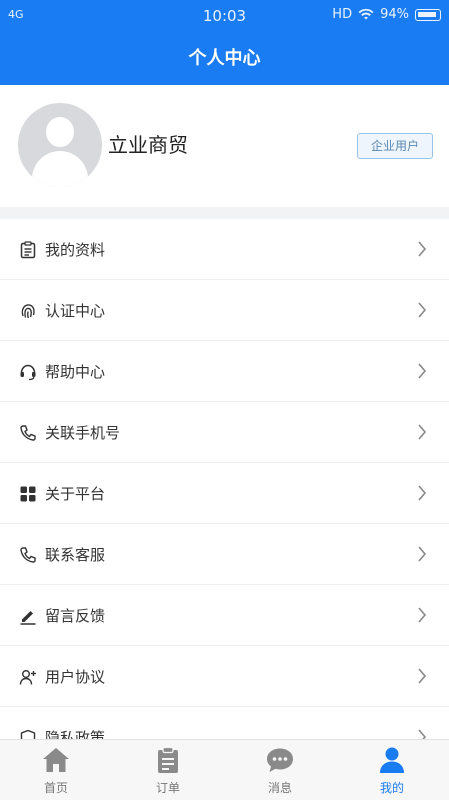  What do you see at coordinates (148, 145) in the screenshot?
I see `profile-name: 立业商贸` at bounding box center [148, 145].